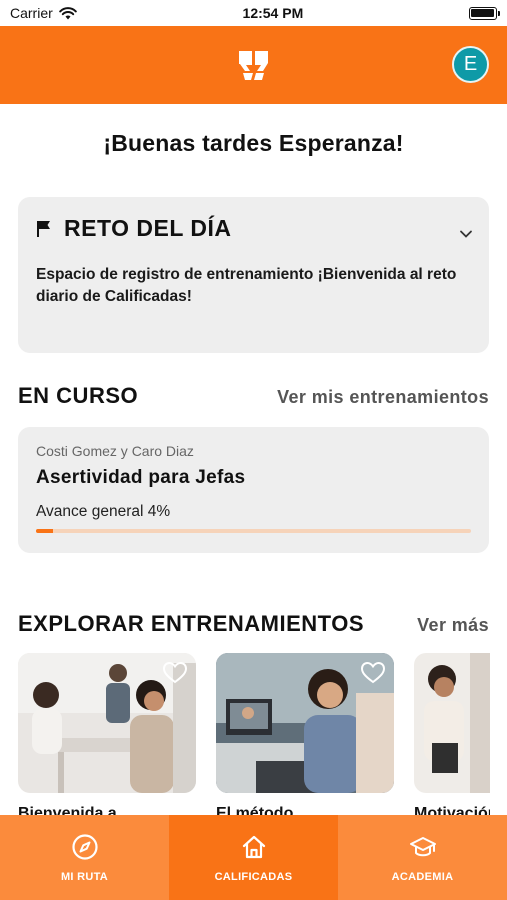 This screenshot has height=900, width=507. I want to click on en-curso-title: EN CURSO, so click(78, 395).